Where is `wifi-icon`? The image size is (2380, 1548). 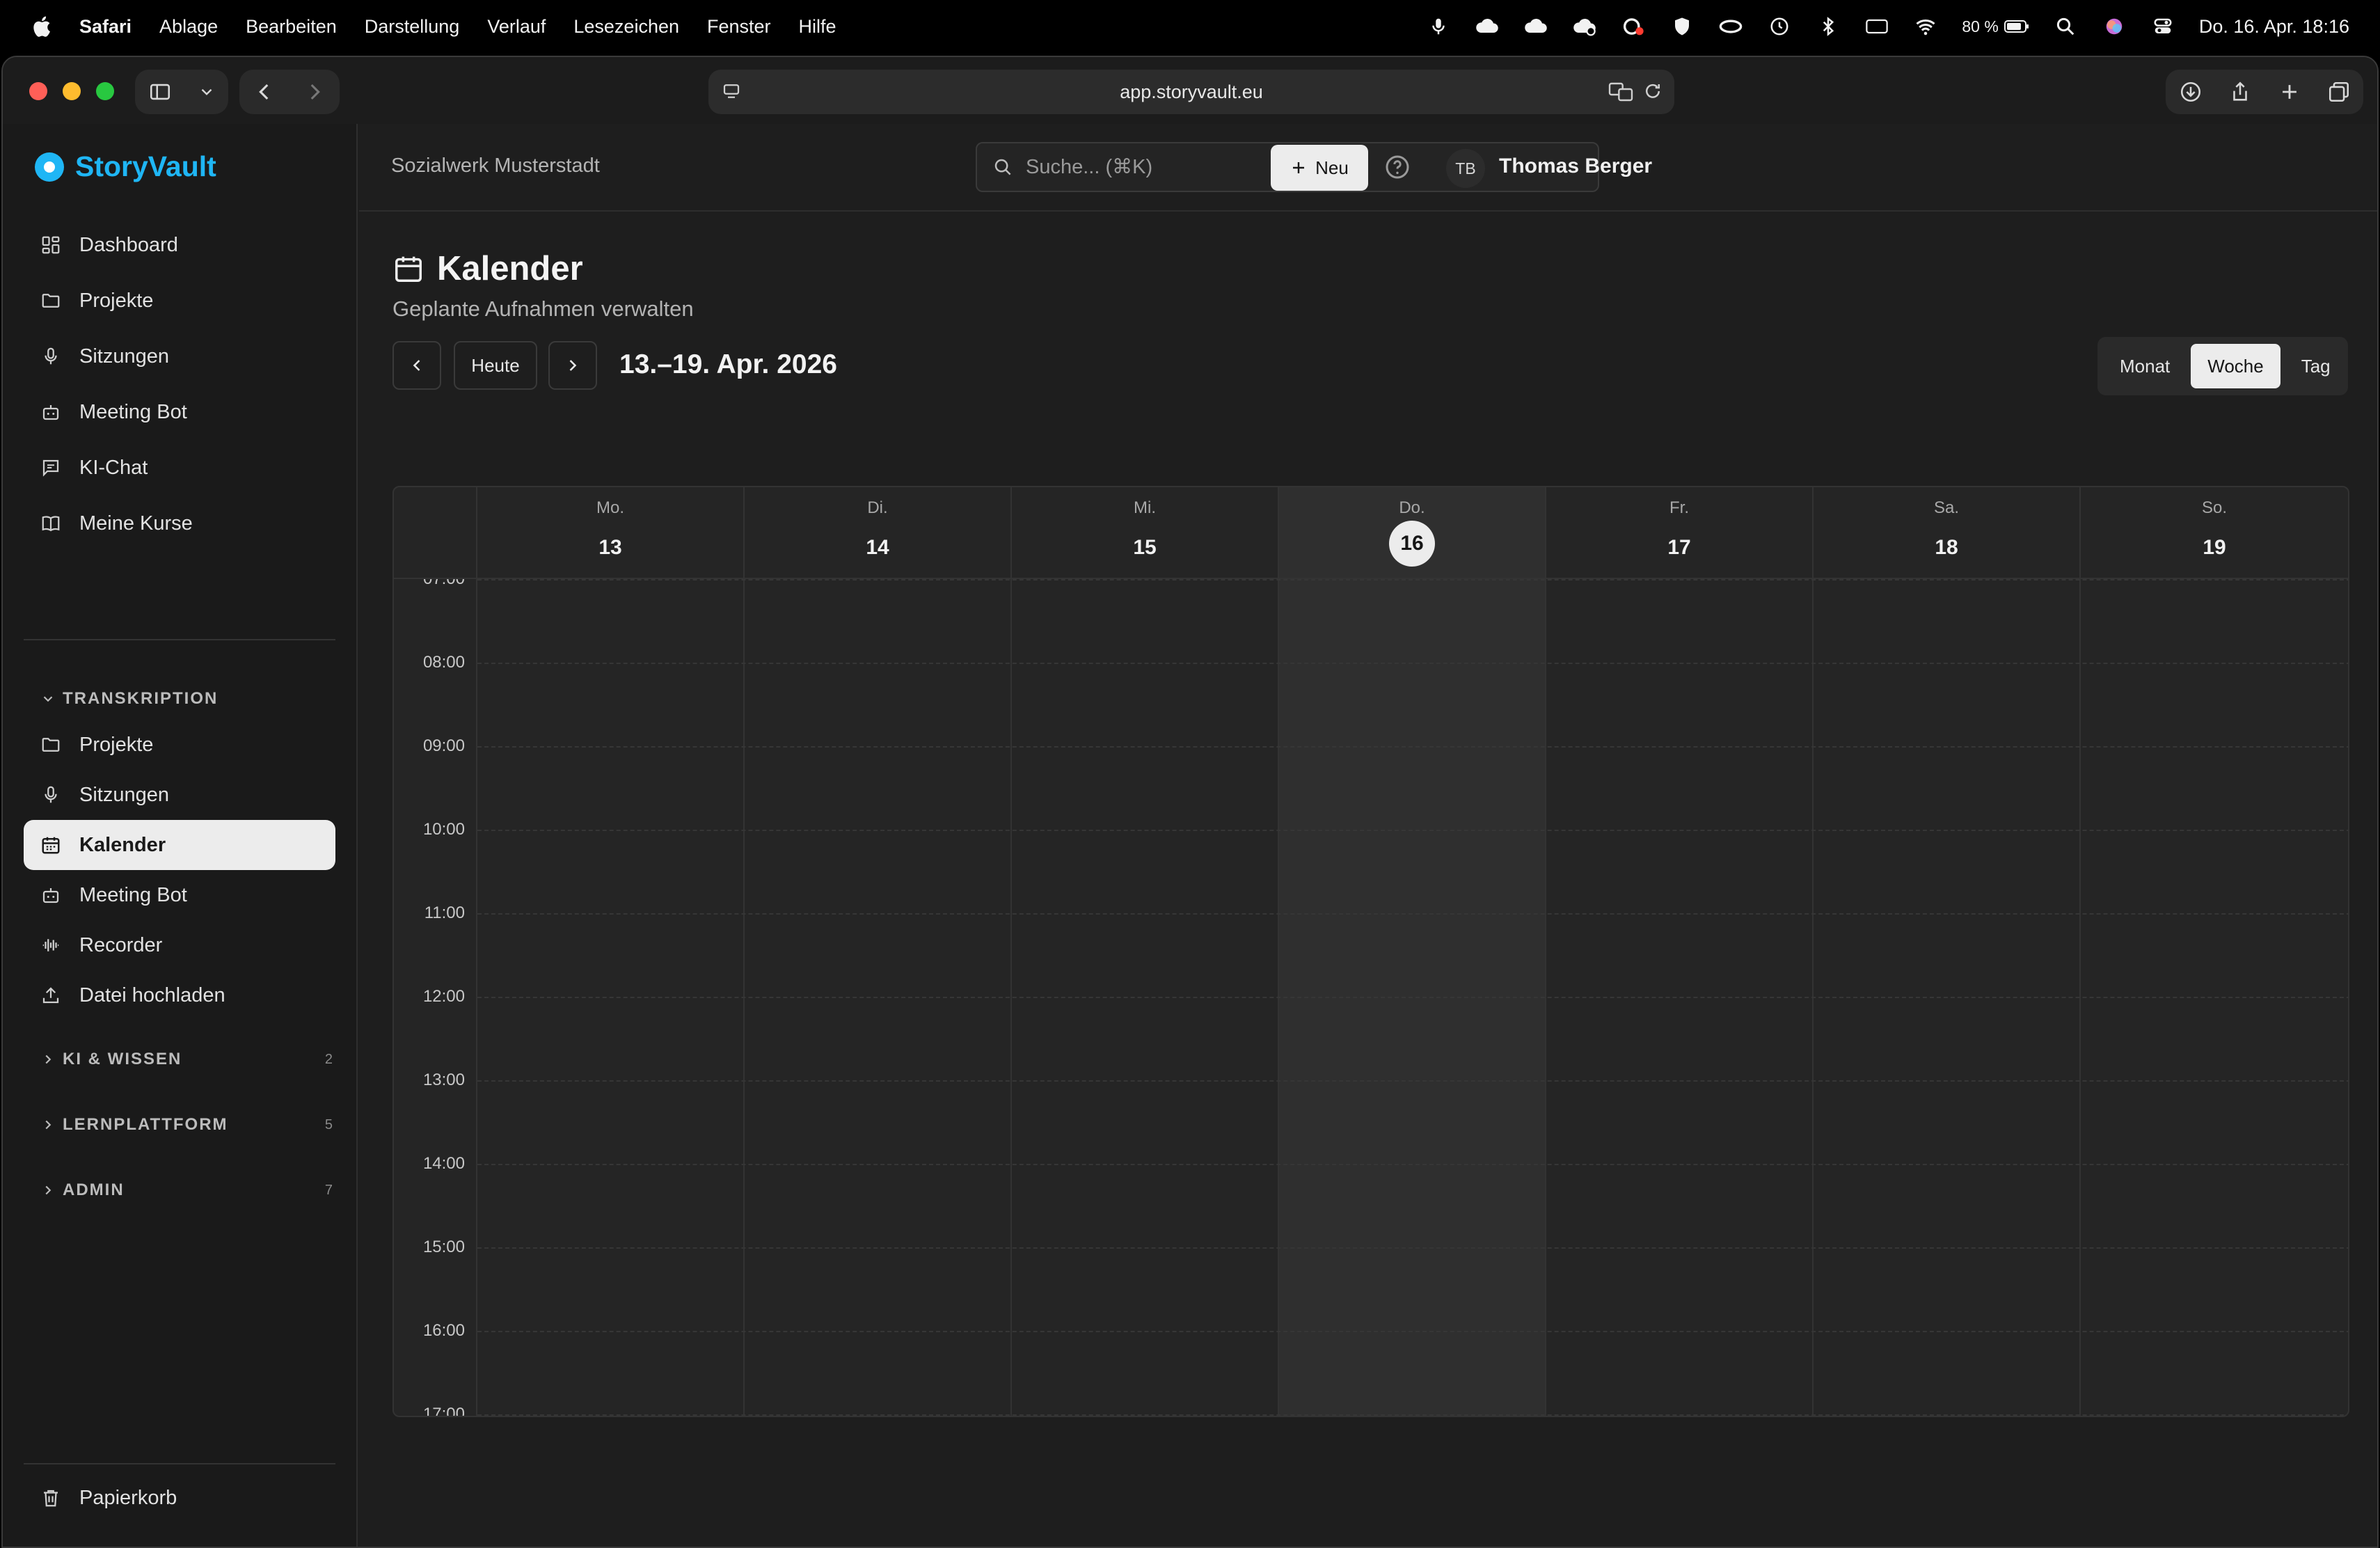 wifi-icon is located at coordinates (1925, 26).